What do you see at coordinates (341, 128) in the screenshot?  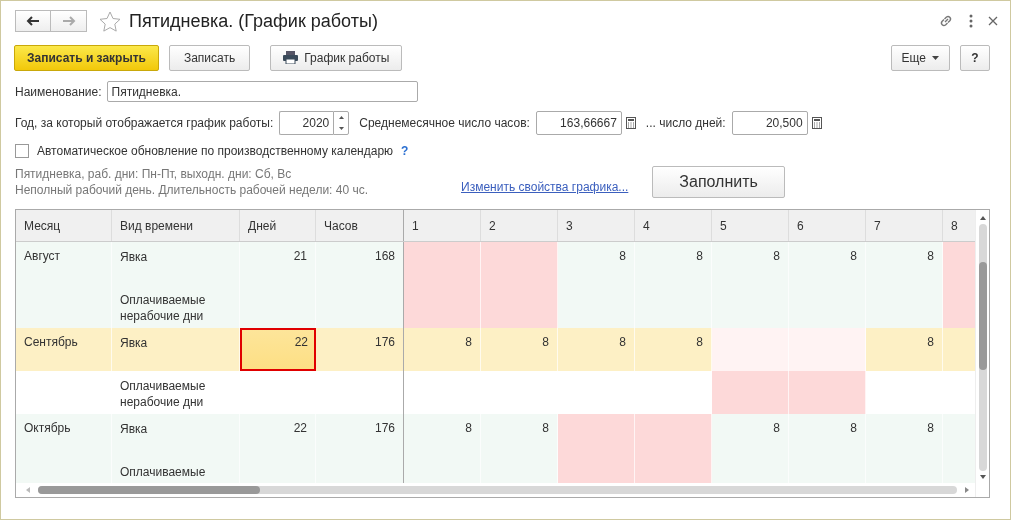 I see `spin-down-icon` at bounding box center [341, 128].